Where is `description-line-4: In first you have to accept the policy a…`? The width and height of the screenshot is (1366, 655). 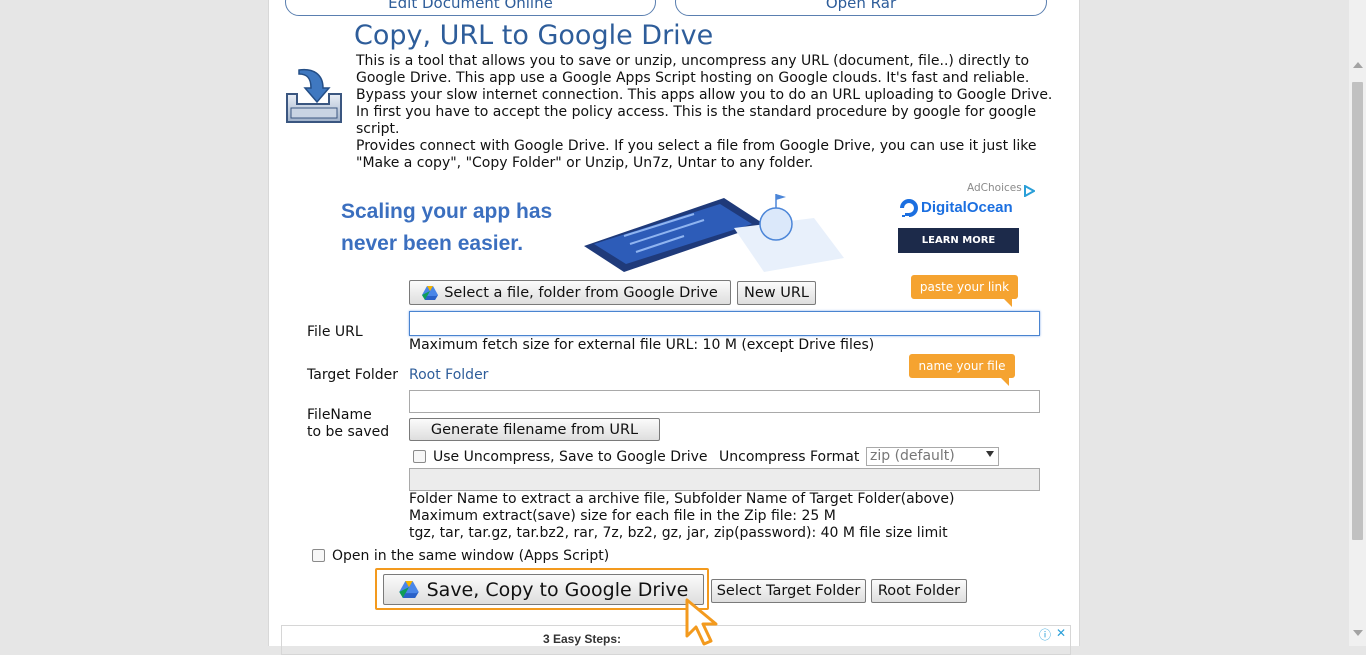
description-line-4: In first you have to accept the policy a… is located at coordinates (696, 112).